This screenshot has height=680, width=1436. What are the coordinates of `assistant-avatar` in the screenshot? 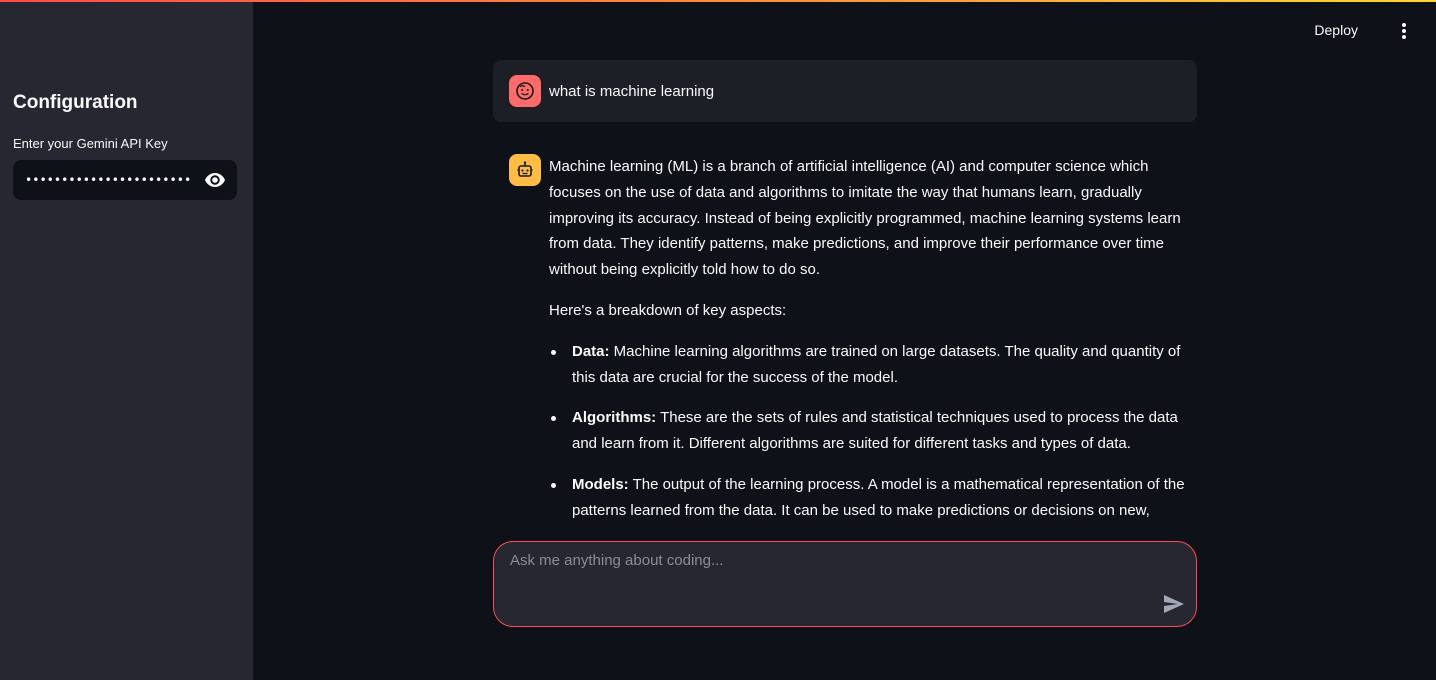 It's located at (525, 170).